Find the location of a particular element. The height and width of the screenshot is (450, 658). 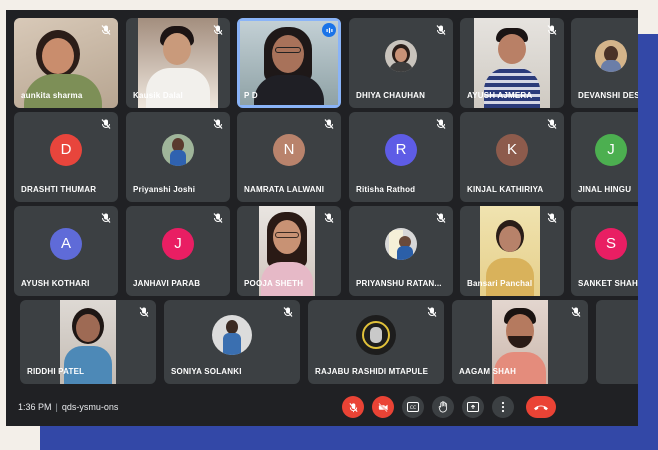

participant-name: NAMRATA LALWANI is located at coordinates (284, 189).